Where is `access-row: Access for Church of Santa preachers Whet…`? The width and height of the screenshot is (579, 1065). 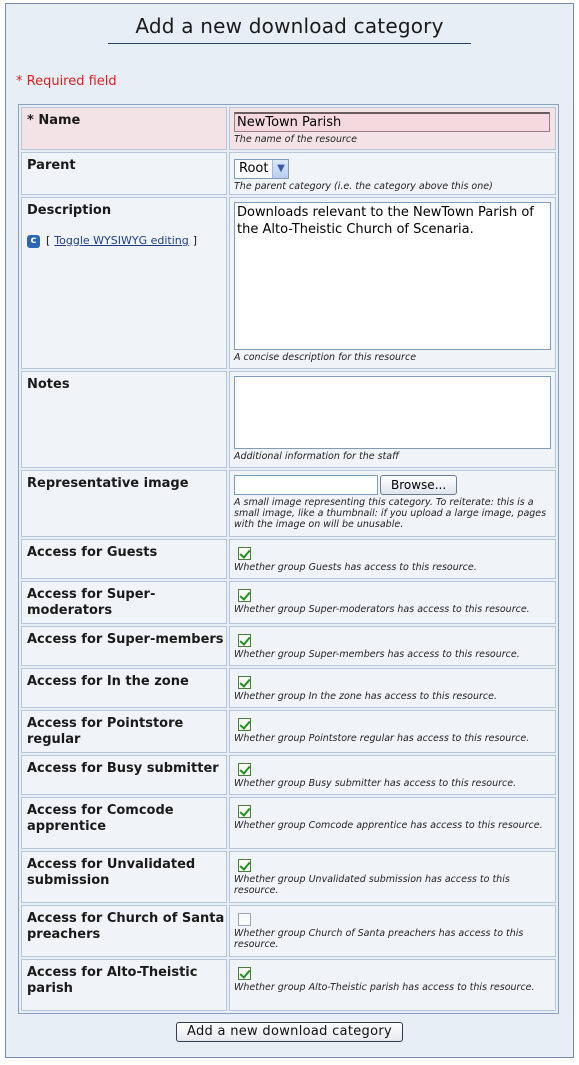 access-row: Access for Church of Santa preachers Whet… is located at coordinates (288, 931).